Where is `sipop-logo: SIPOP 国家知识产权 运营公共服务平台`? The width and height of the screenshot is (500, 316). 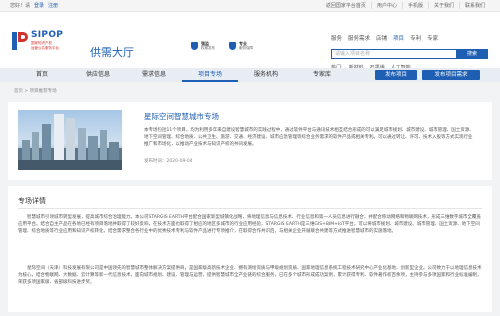
sipop-logo: SIPOP 国家知识产权 运营公共服务平台 is located at coordinates (37, 40).